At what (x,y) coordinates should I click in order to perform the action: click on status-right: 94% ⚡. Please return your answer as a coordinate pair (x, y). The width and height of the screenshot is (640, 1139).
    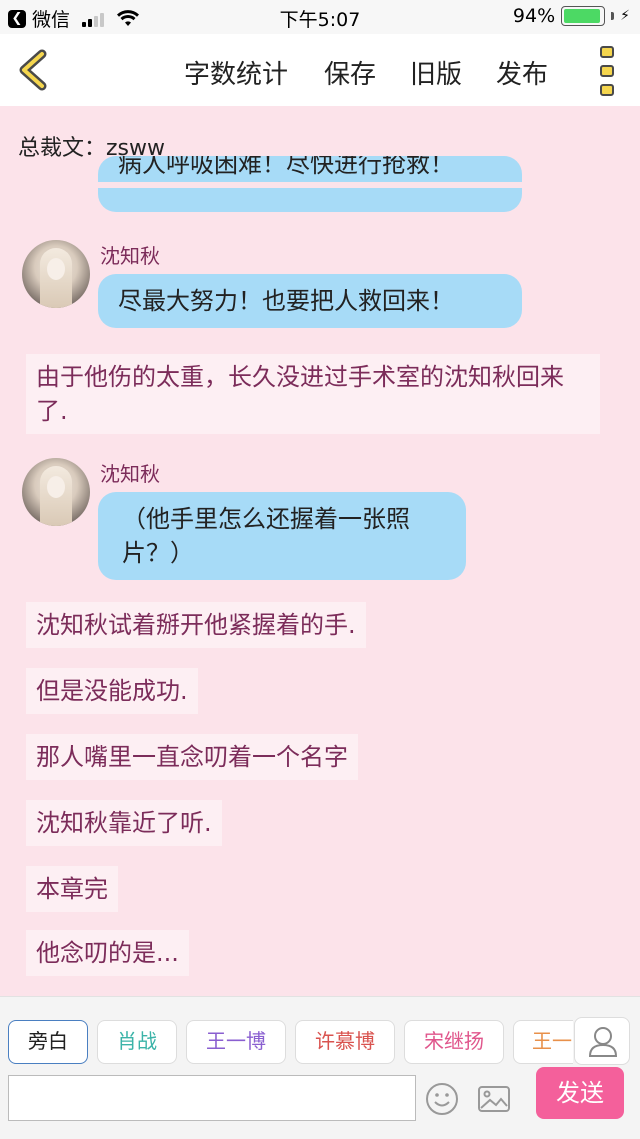
    Looking at the image, I should click on (571, 16).